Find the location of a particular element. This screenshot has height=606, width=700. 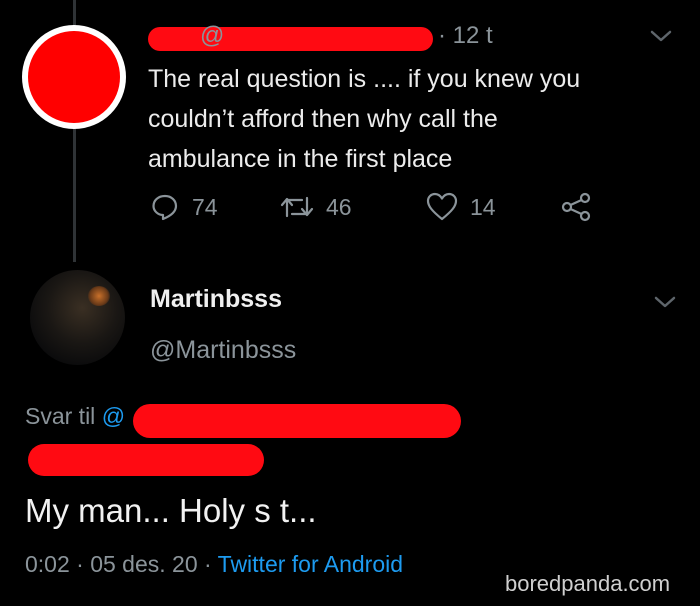

watermark: boredpanda.com is located at coordinates (588, 583).